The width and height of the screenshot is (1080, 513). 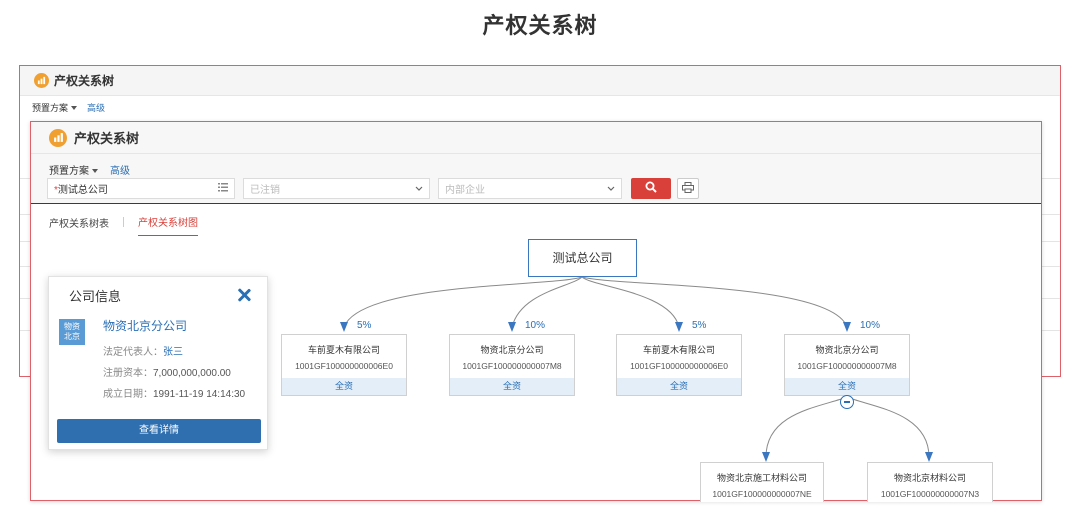 I want to click on company-badge: 物资 北京, so click(x=72, y=332).